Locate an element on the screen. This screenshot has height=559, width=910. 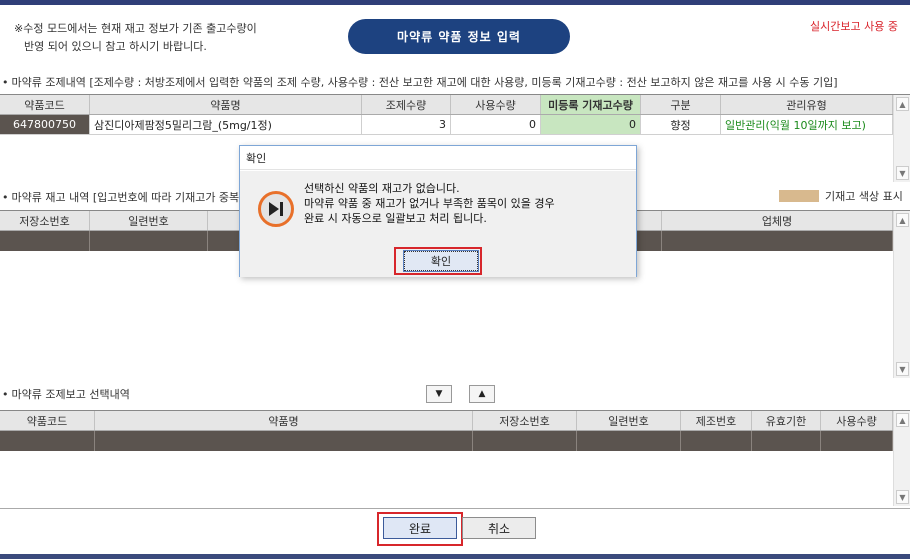
cell-code: 647800750 is located at coordinates (45, 124).